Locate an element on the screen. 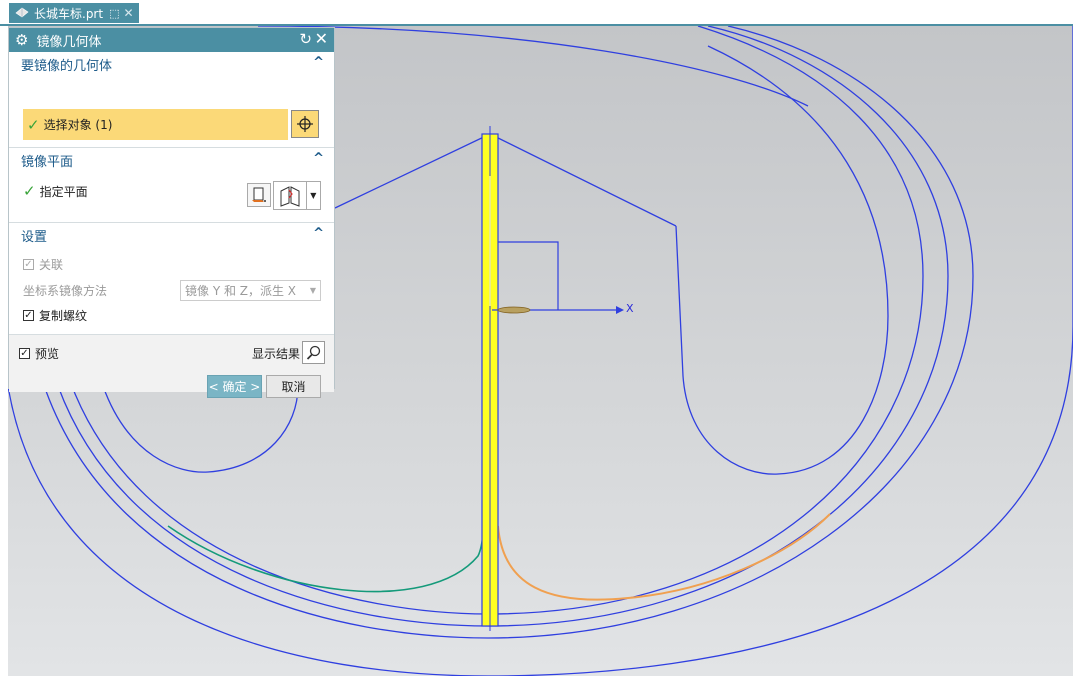 The image size is (1073, 676). section-header-plane: 镜像平面 ^ is located at coordinates (171, 160).